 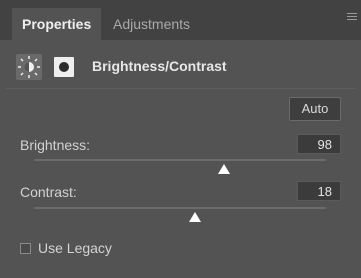 I want to click on adjustment-title: Brightness/Contrast, so click(x=159, y=66).